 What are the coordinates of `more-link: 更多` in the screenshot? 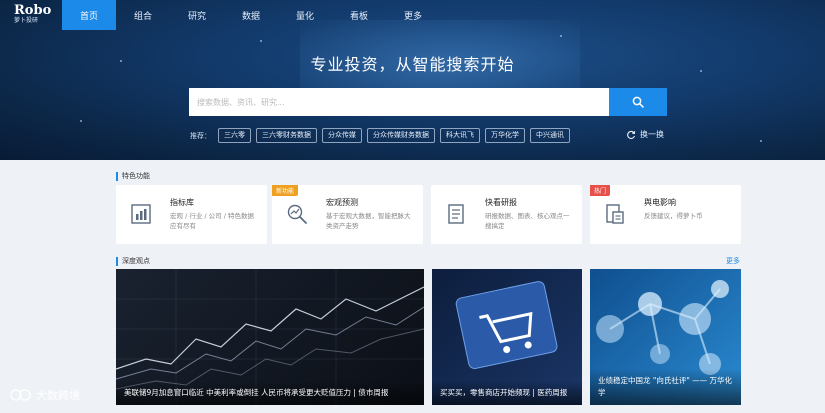 It's located at (733, 261).